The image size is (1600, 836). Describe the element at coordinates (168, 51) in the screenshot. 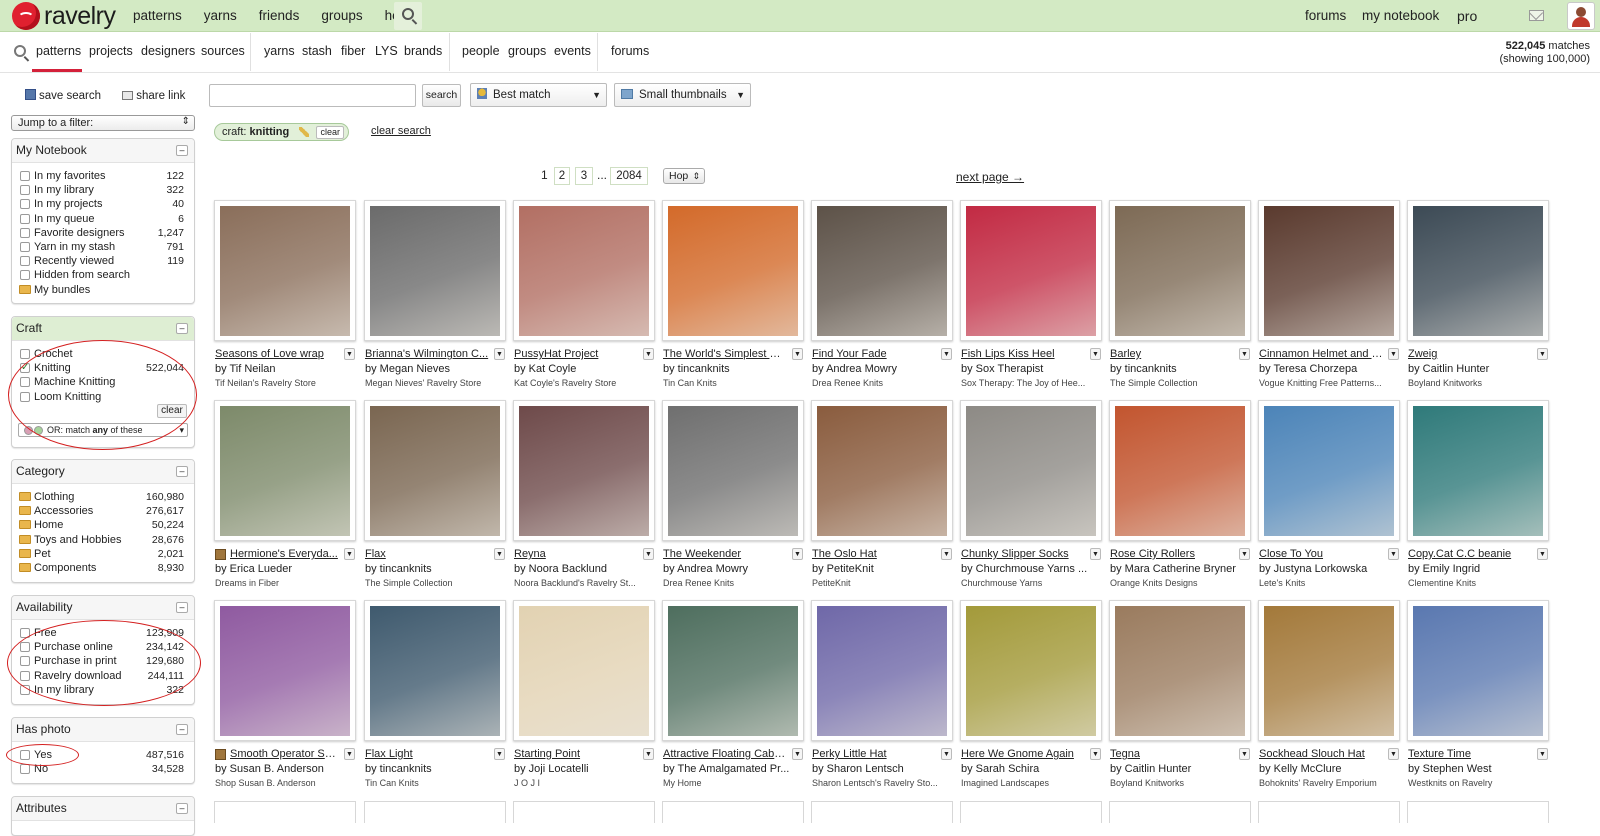

I see `subnav-designers: designers` at that location.